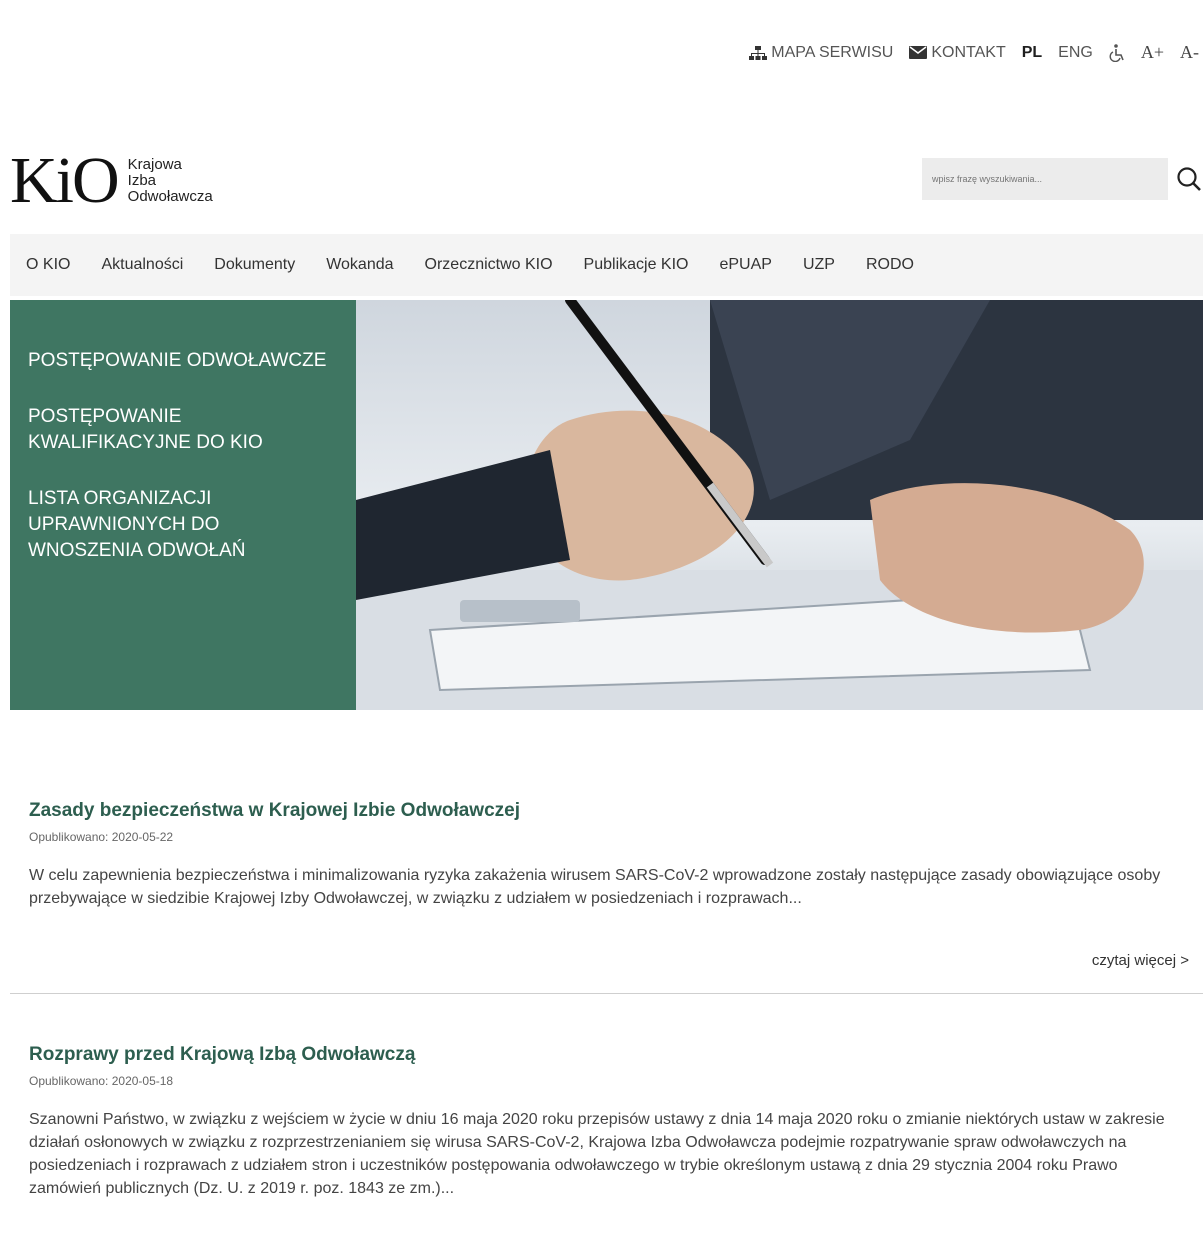 Image resolution: width=1203 pixels, height=1258 pixels. What do you see at coordinates (1117, 52) in the screenshot?
I see `accessibility-icon` at bounding box center [1117, 52].